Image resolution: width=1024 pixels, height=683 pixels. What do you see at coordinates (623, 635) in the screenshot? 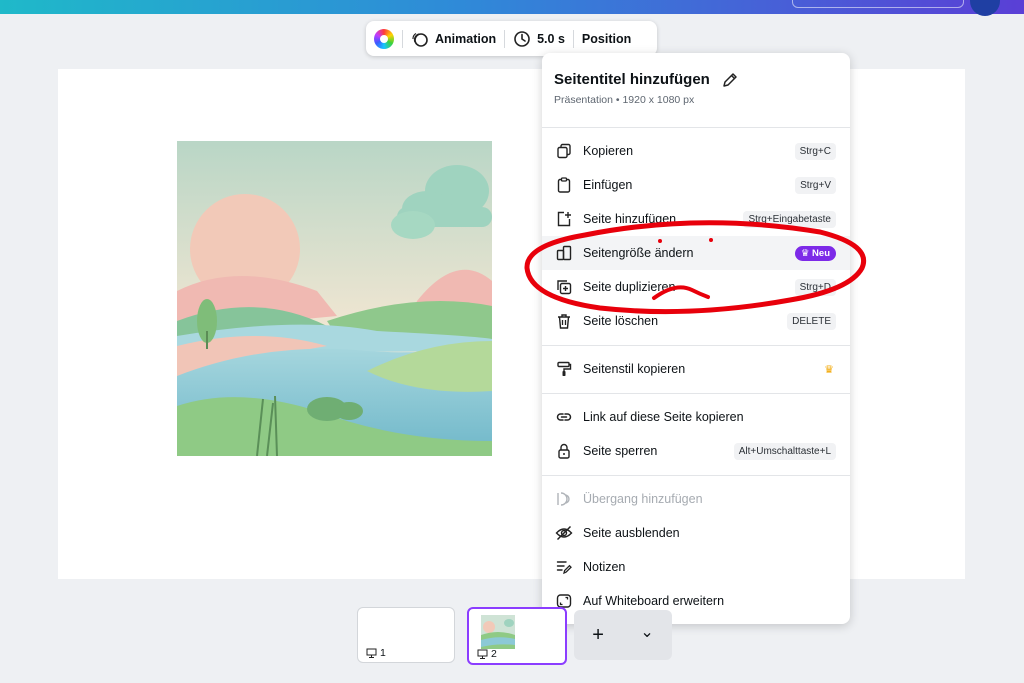
I see `add-page-control: + ⌄` at bounding box center [623, 635].